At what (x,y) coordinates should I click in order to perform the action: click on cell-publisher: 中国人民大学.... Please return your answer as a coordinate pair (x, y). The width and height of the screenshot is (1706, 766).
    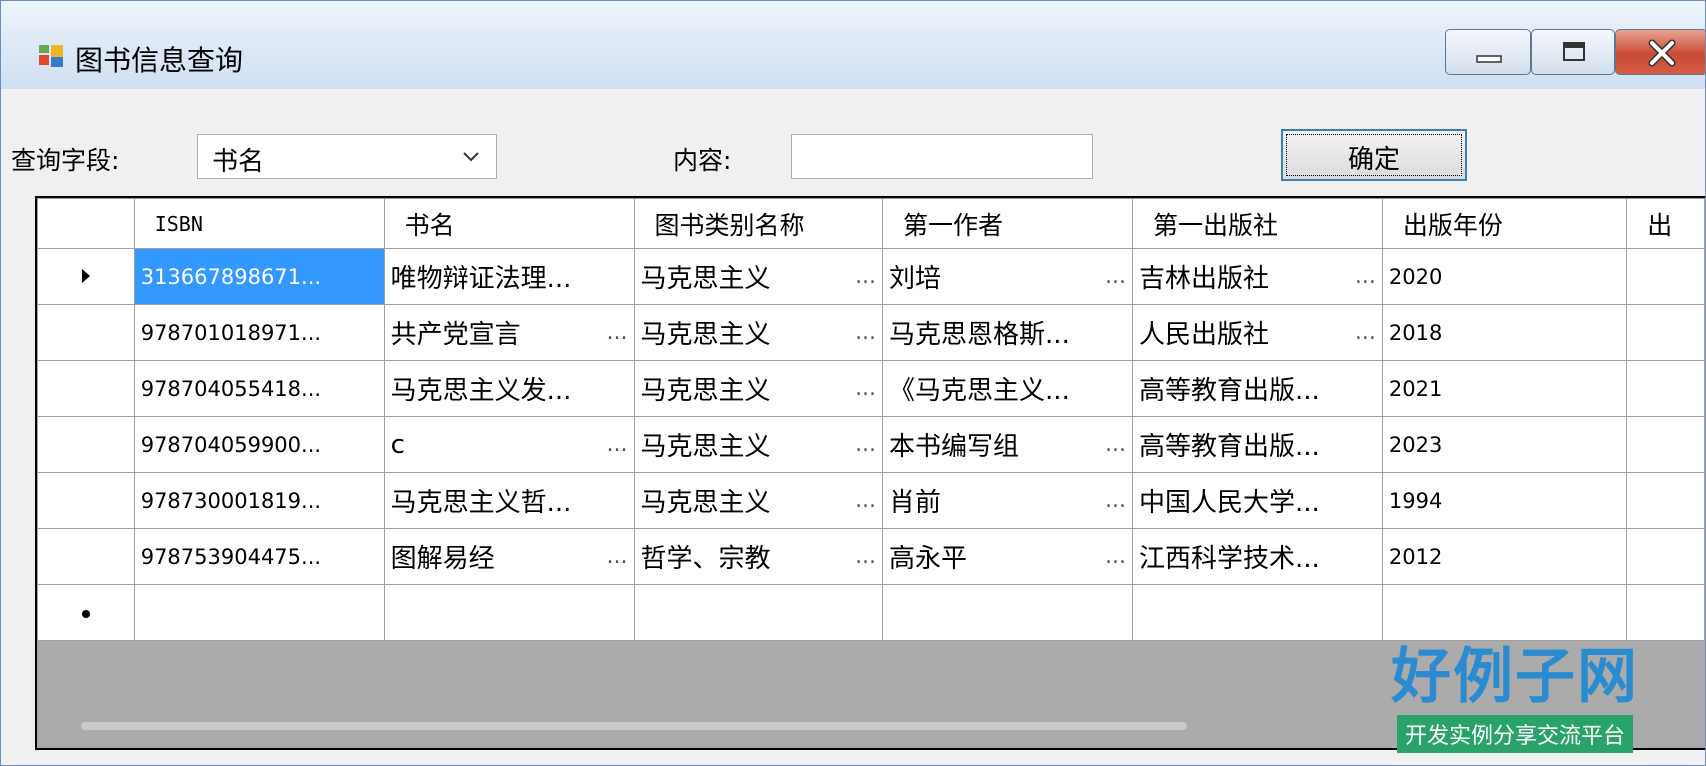
    Looking at the image, I should click on (1257, 500).